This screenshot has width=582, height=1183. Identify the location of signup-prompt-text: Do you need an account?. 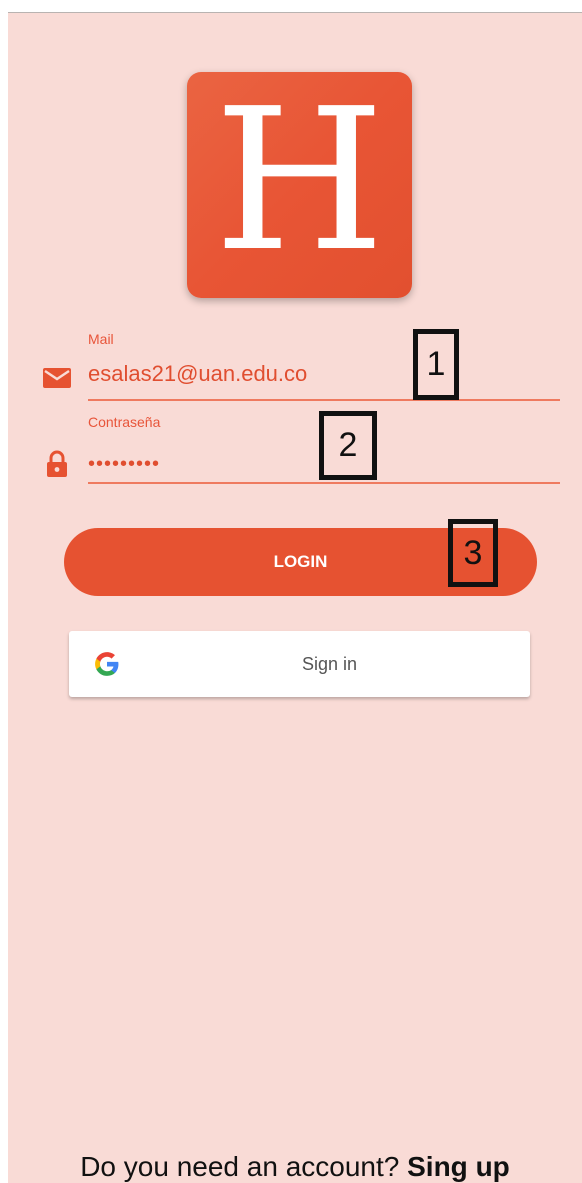
(240, 1166).